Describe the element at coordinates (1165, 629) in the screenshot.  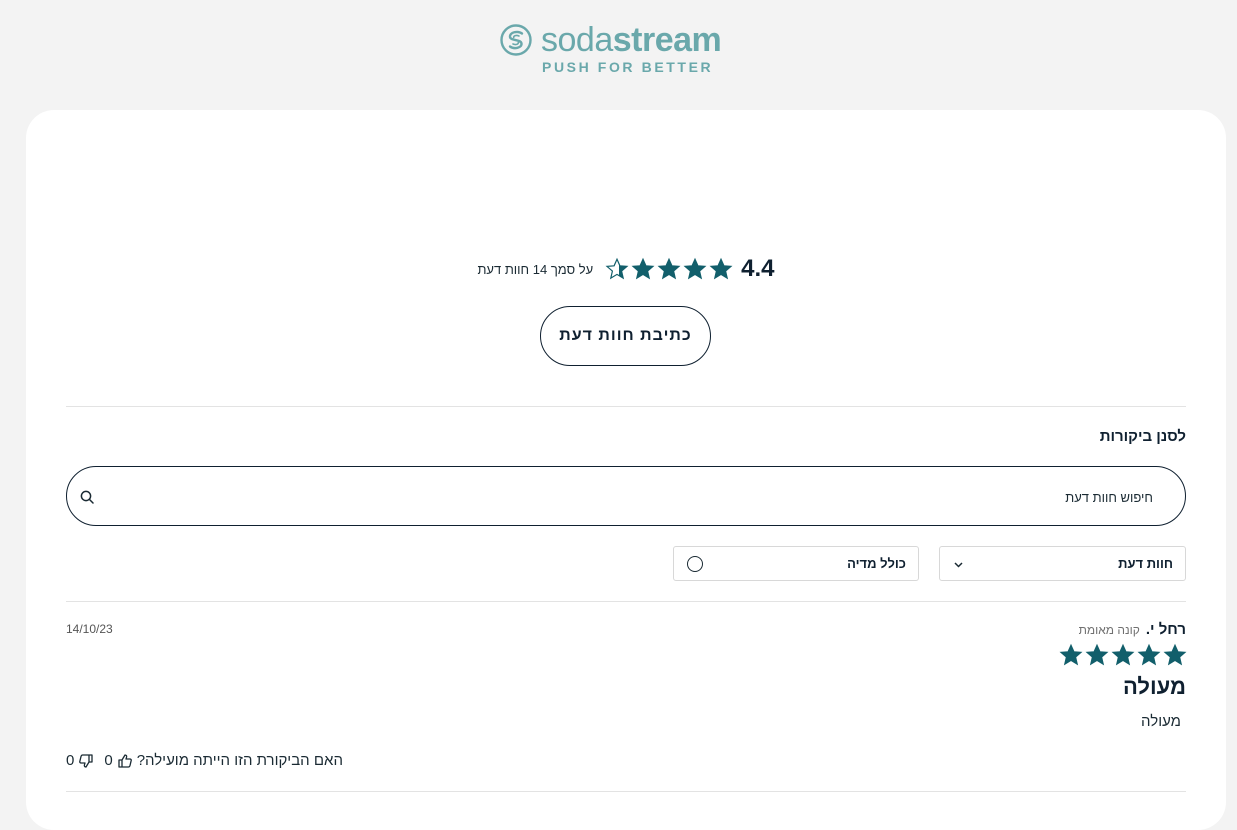
I see `author-name: רחל י.` at that location.